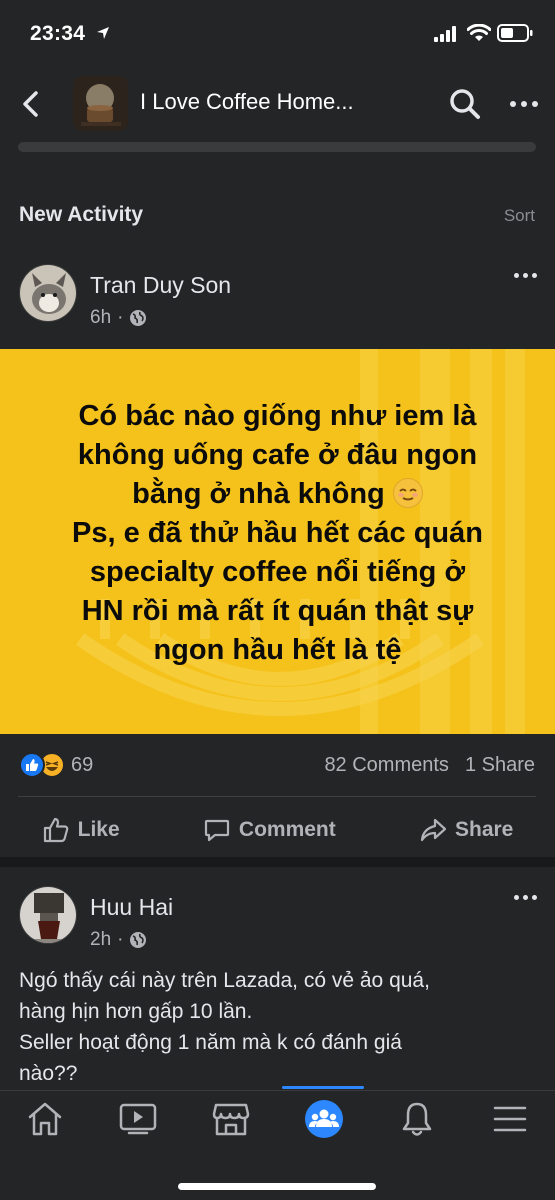 This screenshot has height=1200, width=555. I want to click on home-icon, so click(45, 1119).